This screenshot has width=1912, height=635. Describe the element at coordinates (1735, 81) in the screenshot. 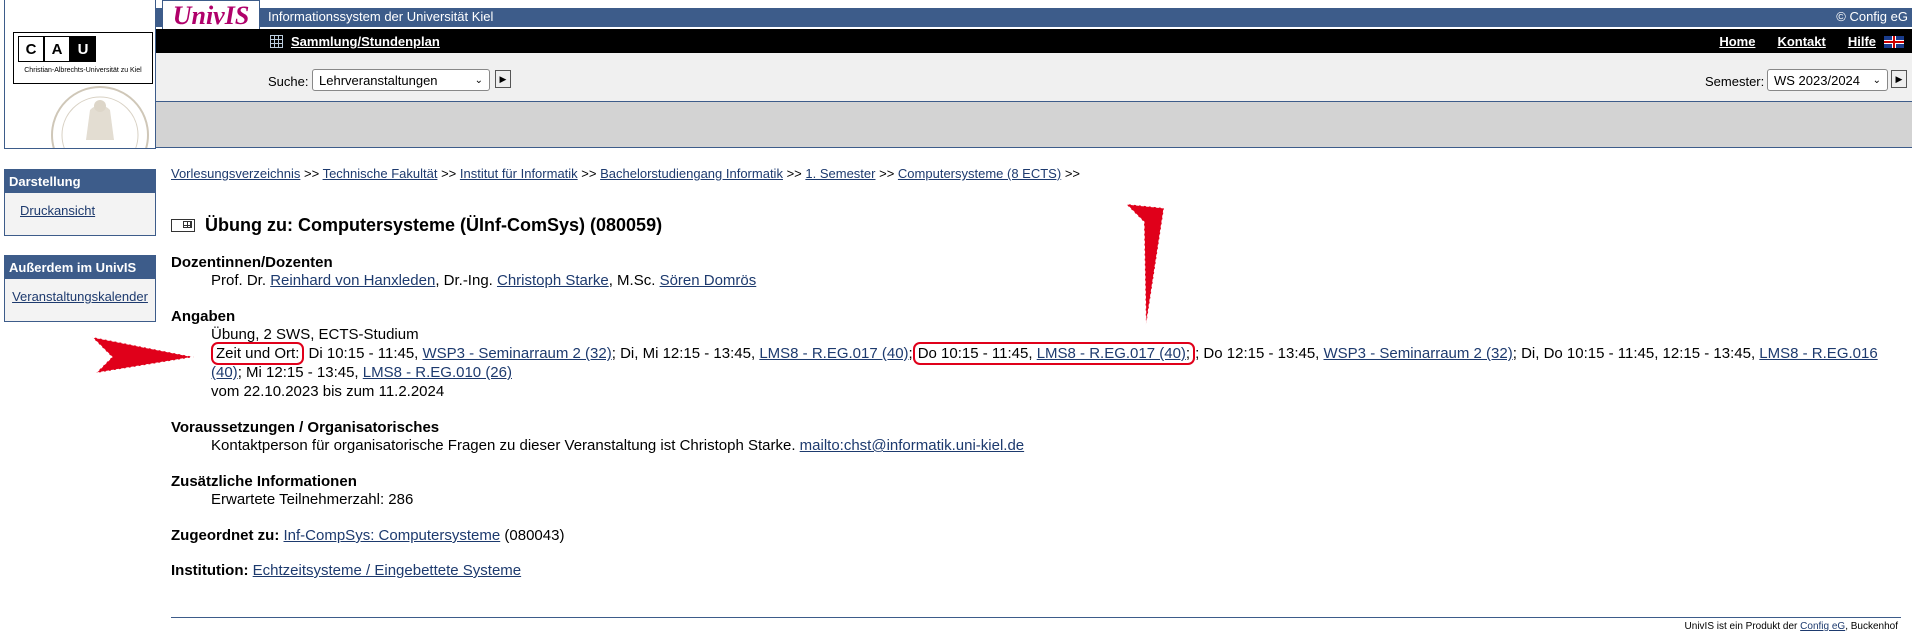

I see `semester-label: Semester:` at that location.